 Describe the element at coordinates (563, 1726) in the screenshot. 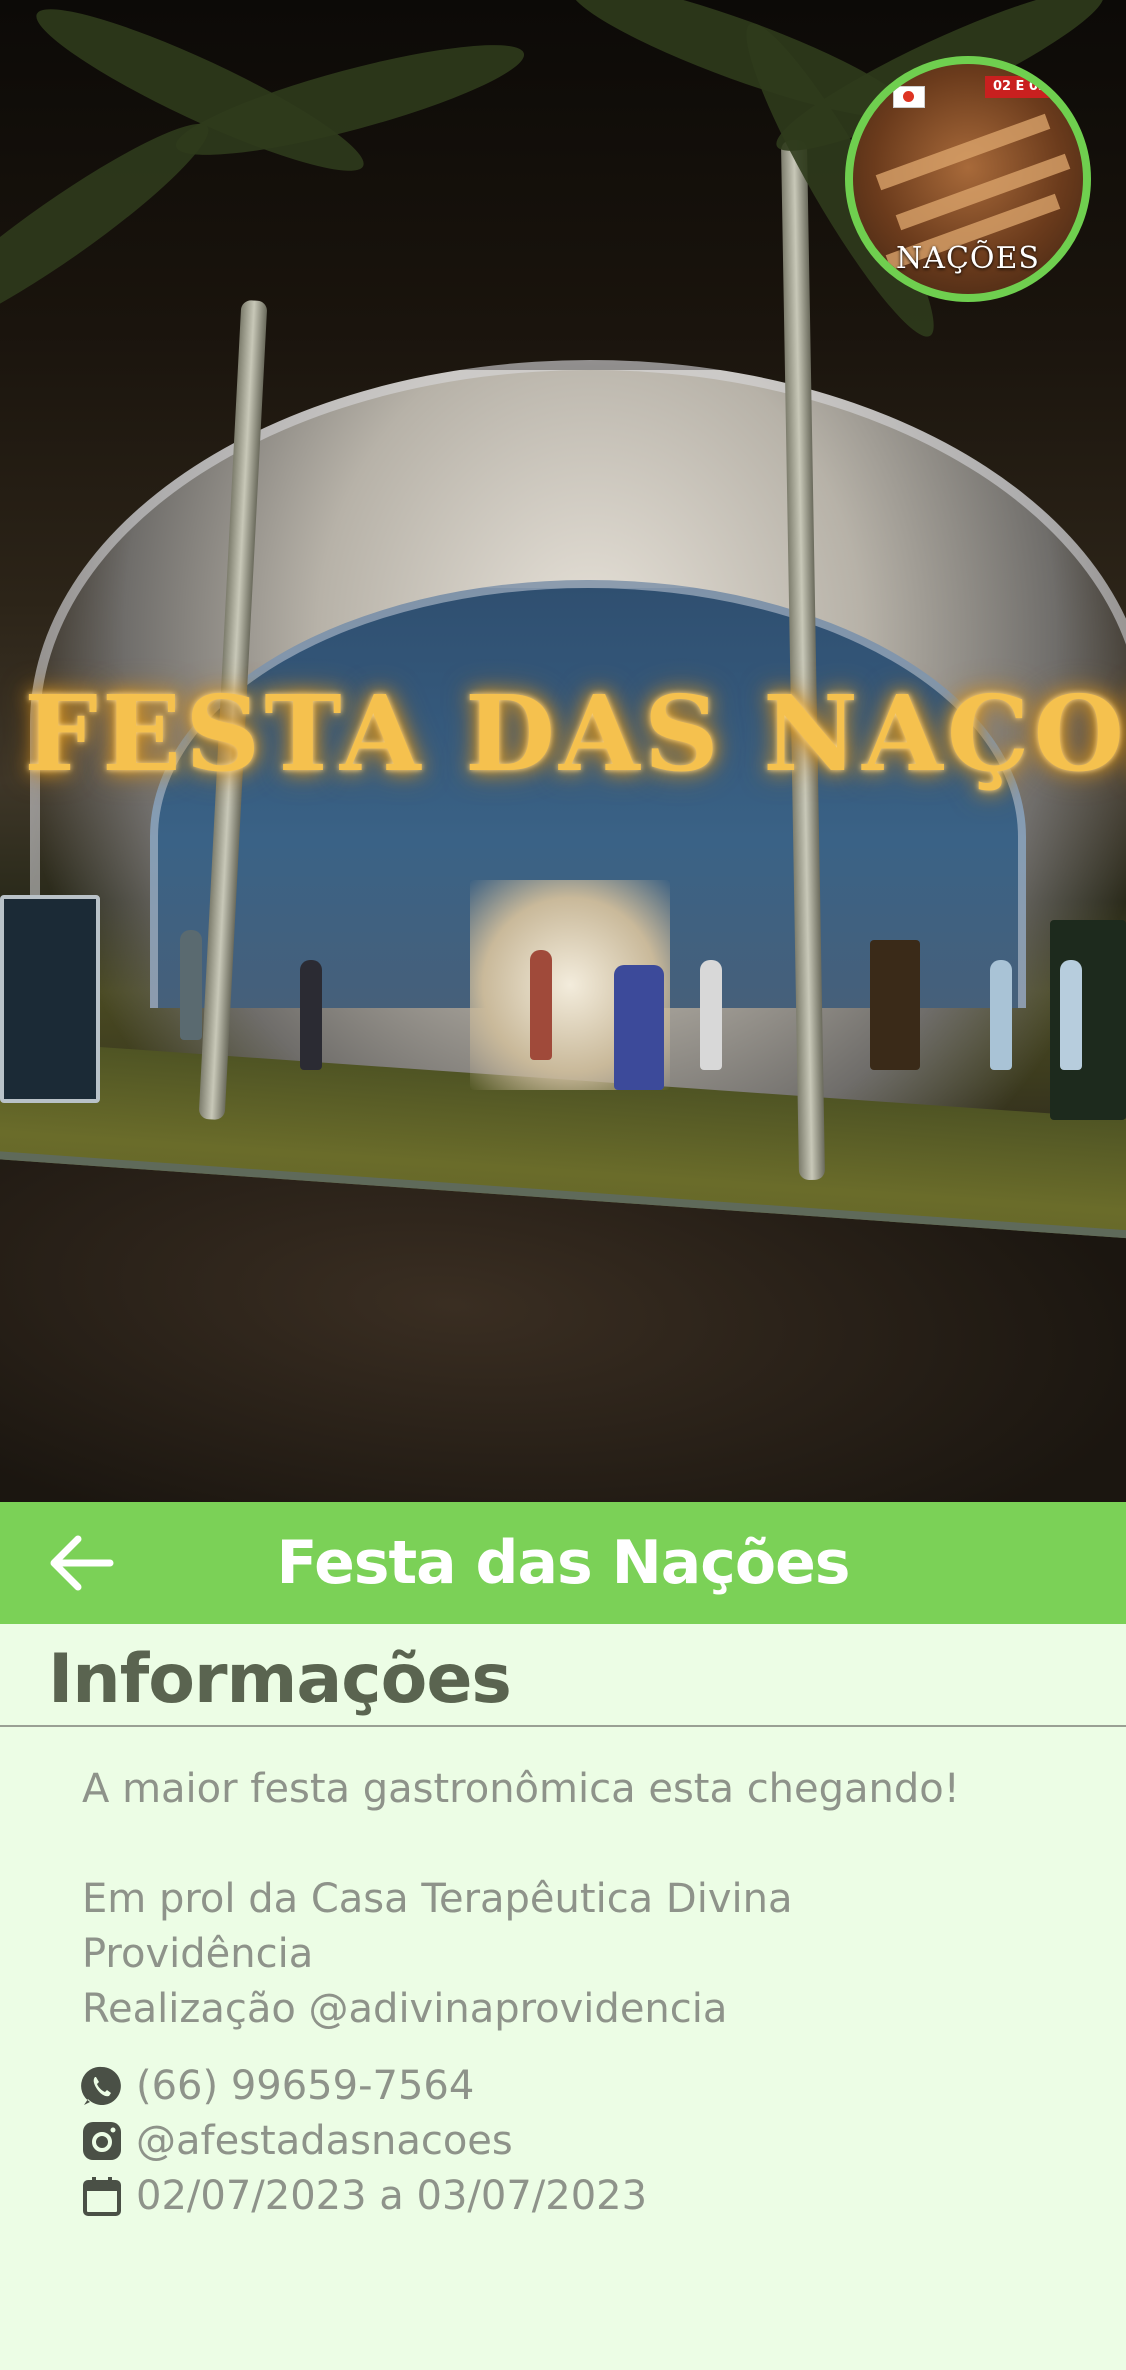

I see `divider` at that location.